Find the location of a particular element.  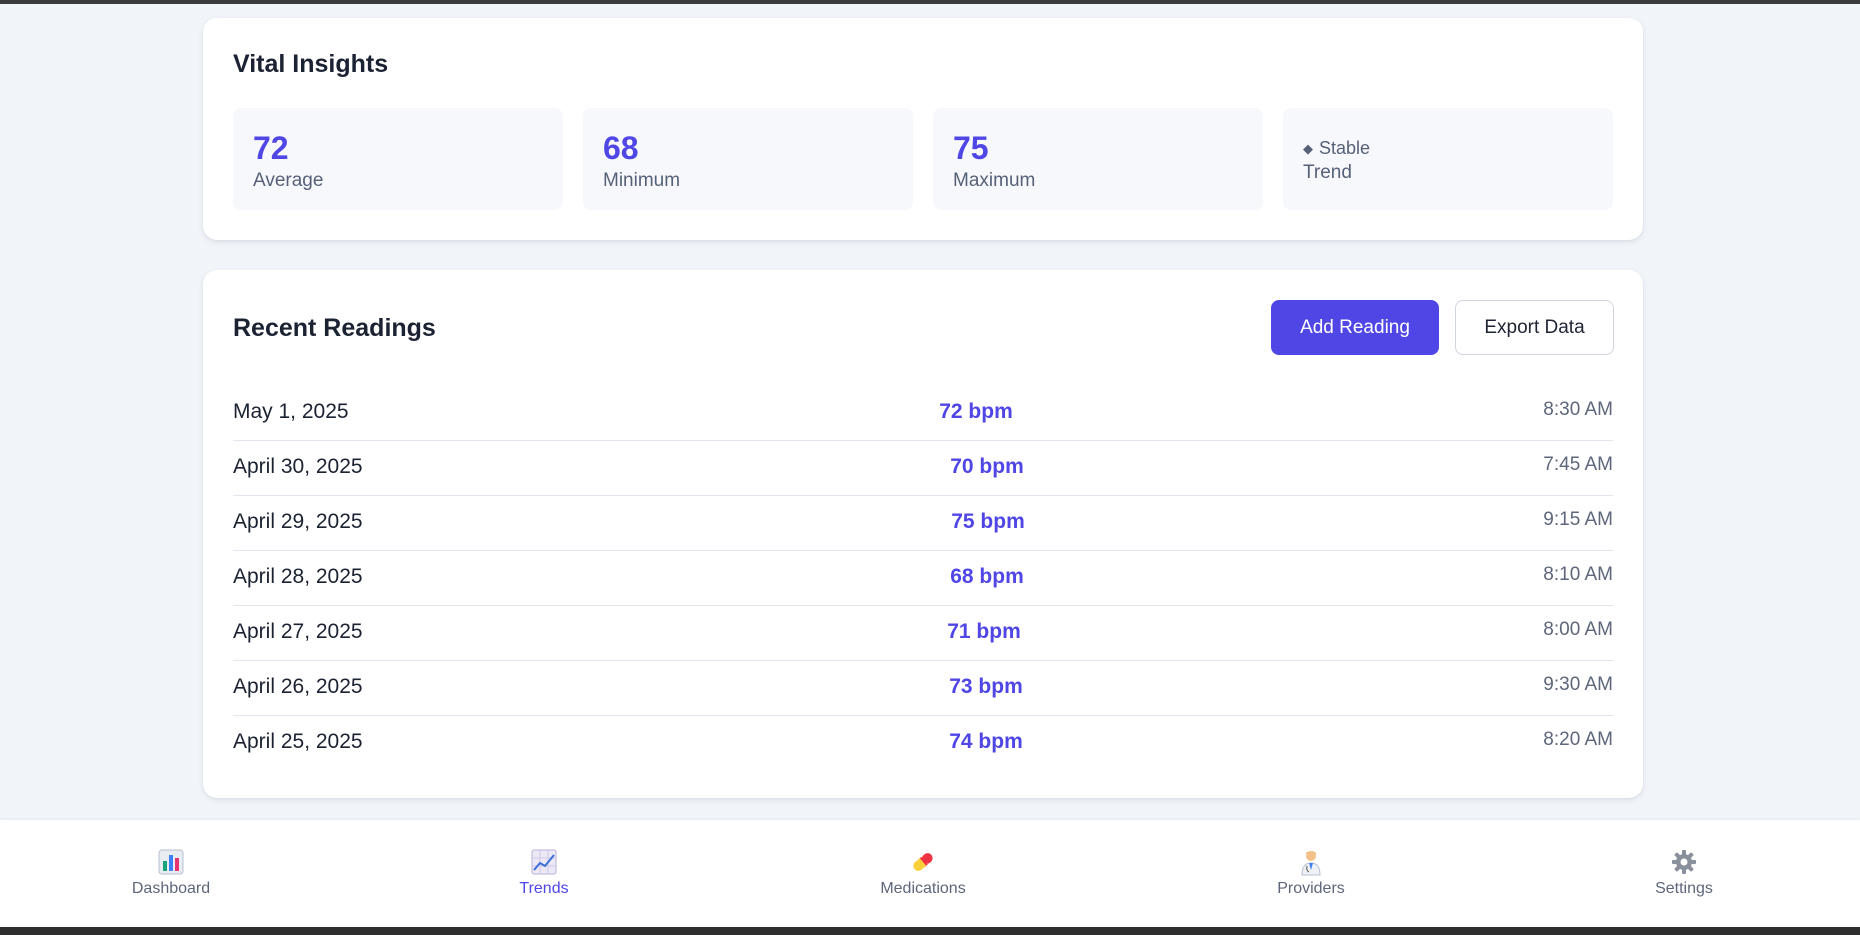

stat-trend: ◆ Stable Trend is located at coordinates (1448, 159).